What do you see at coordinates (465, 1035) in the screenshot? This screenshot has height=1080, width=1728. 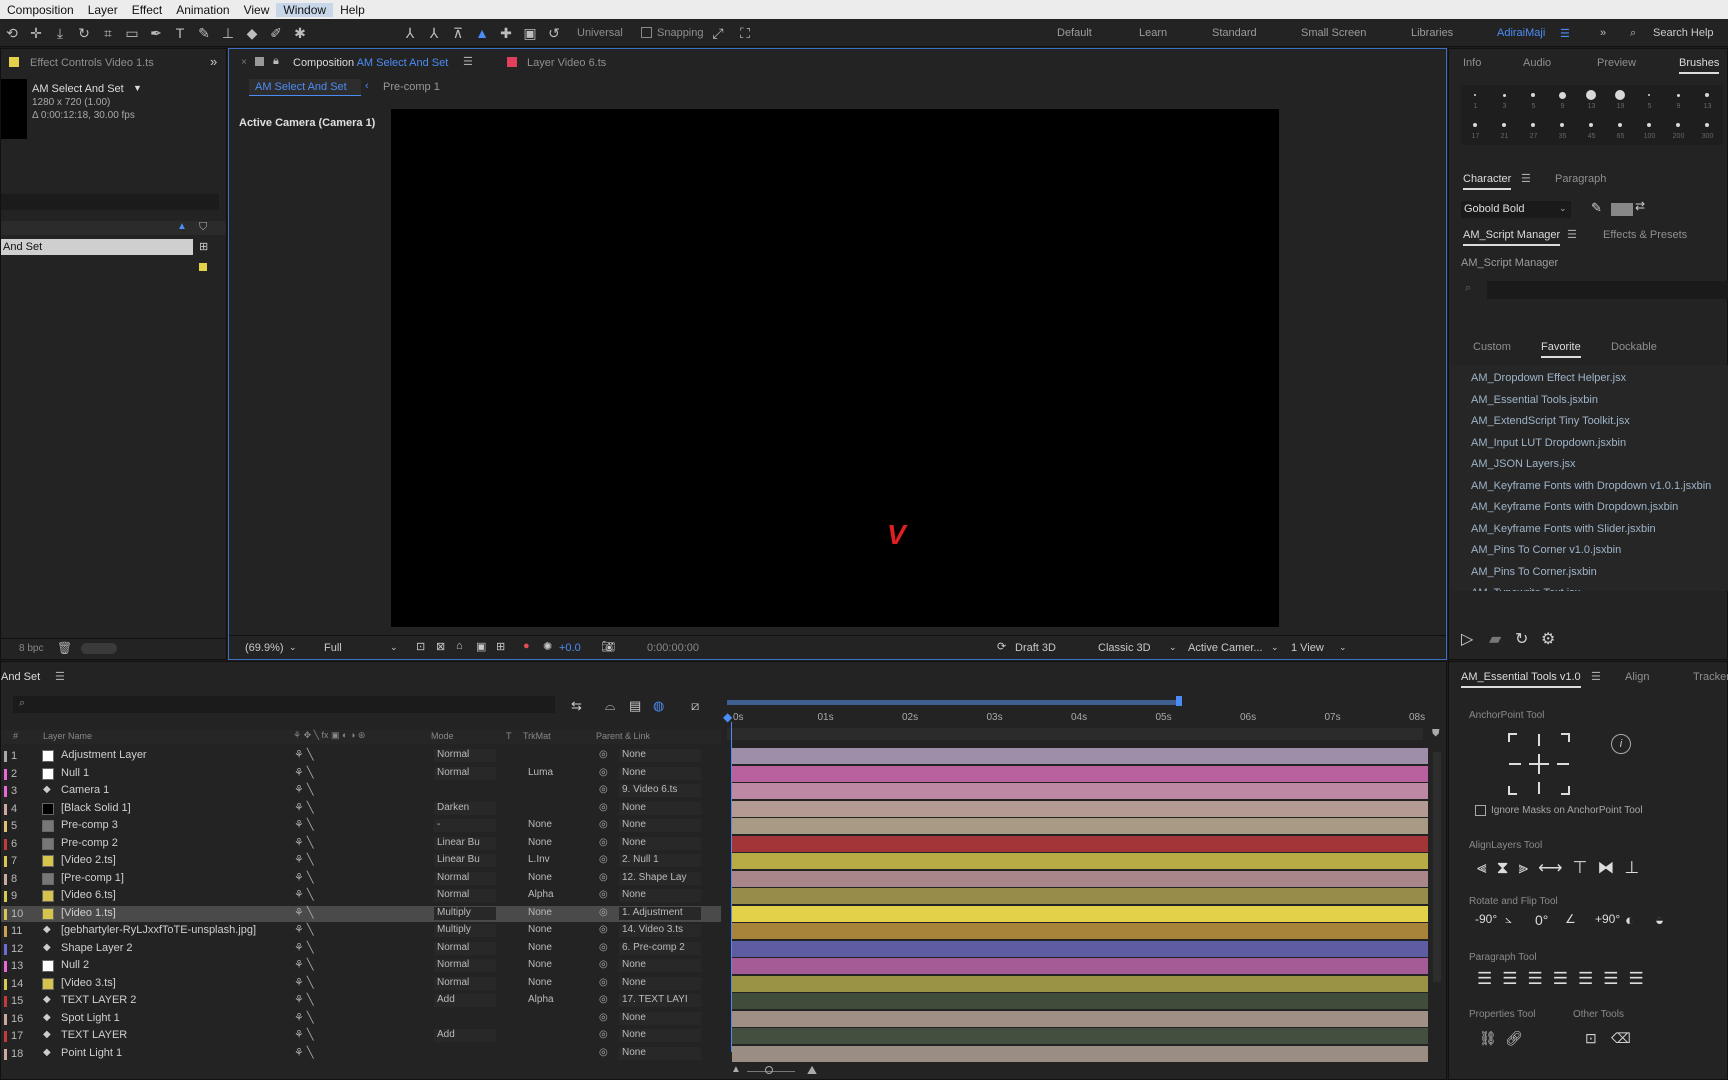 I see `layer-mode-dropdown: Add` at bounding box center [465, 1035].